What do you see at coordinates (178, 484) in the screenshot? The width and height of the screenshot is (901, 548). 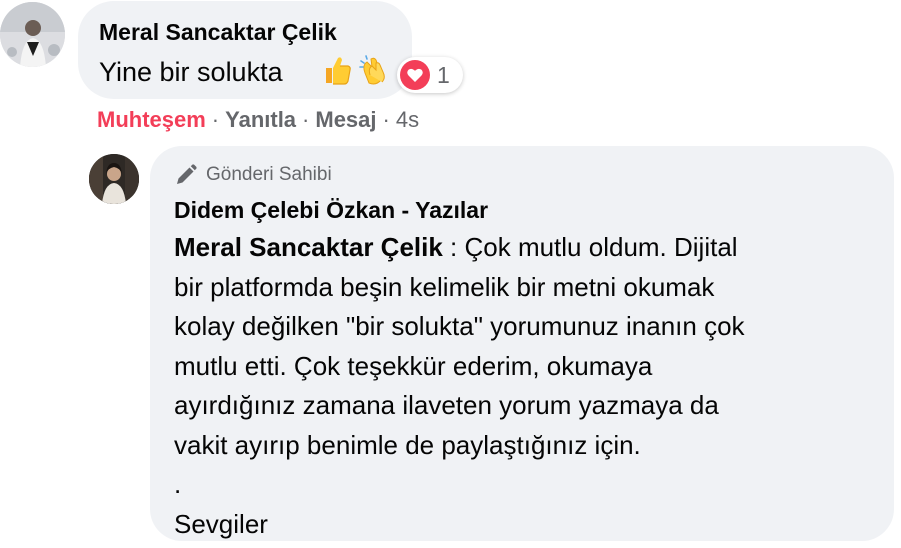 I see `reply-line: .` at bounding box center [178, 484].